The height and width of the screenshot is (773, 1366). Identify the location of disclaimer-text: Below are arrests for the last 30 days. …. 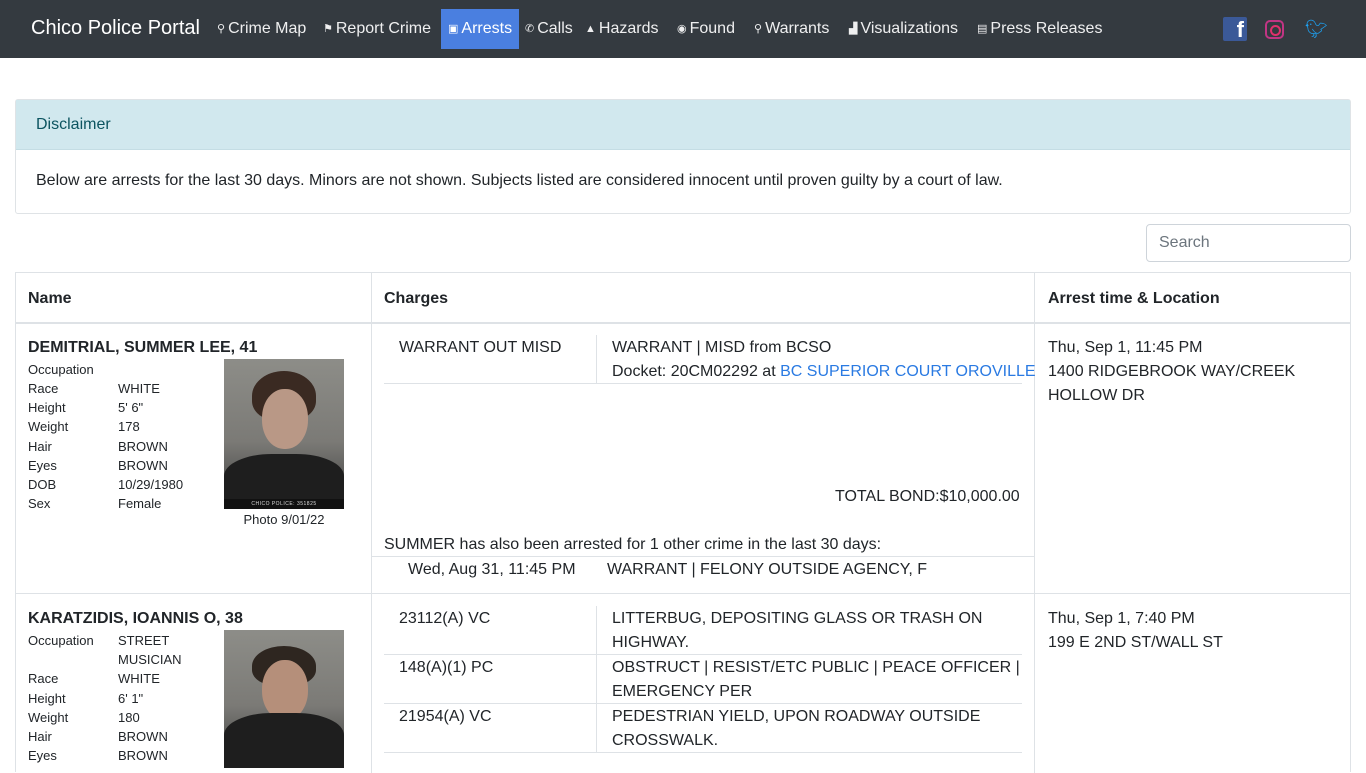
(519, 180).